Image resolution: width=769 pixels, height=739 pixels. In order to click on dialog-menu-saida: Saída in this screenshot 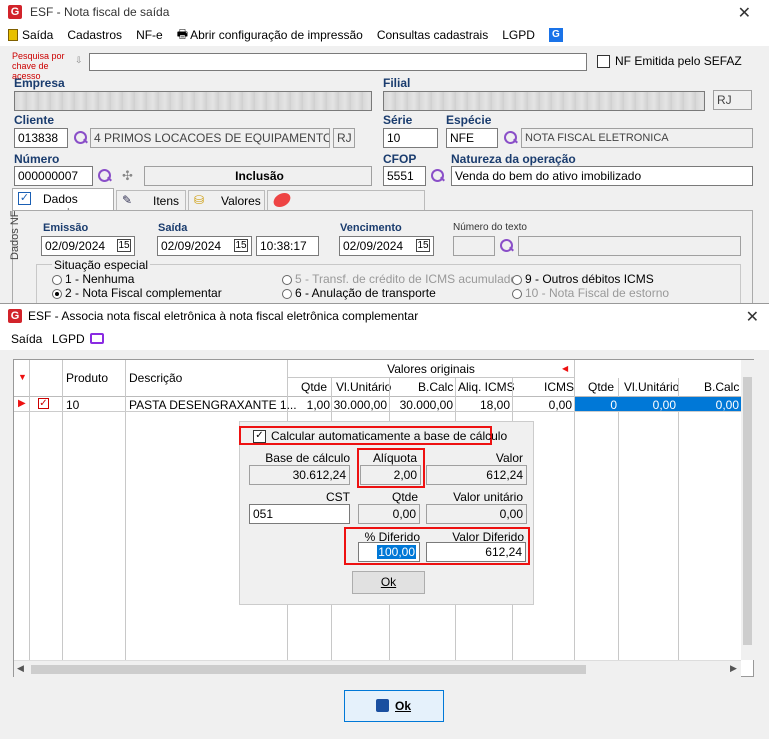, I will do `click(26, 339)`.